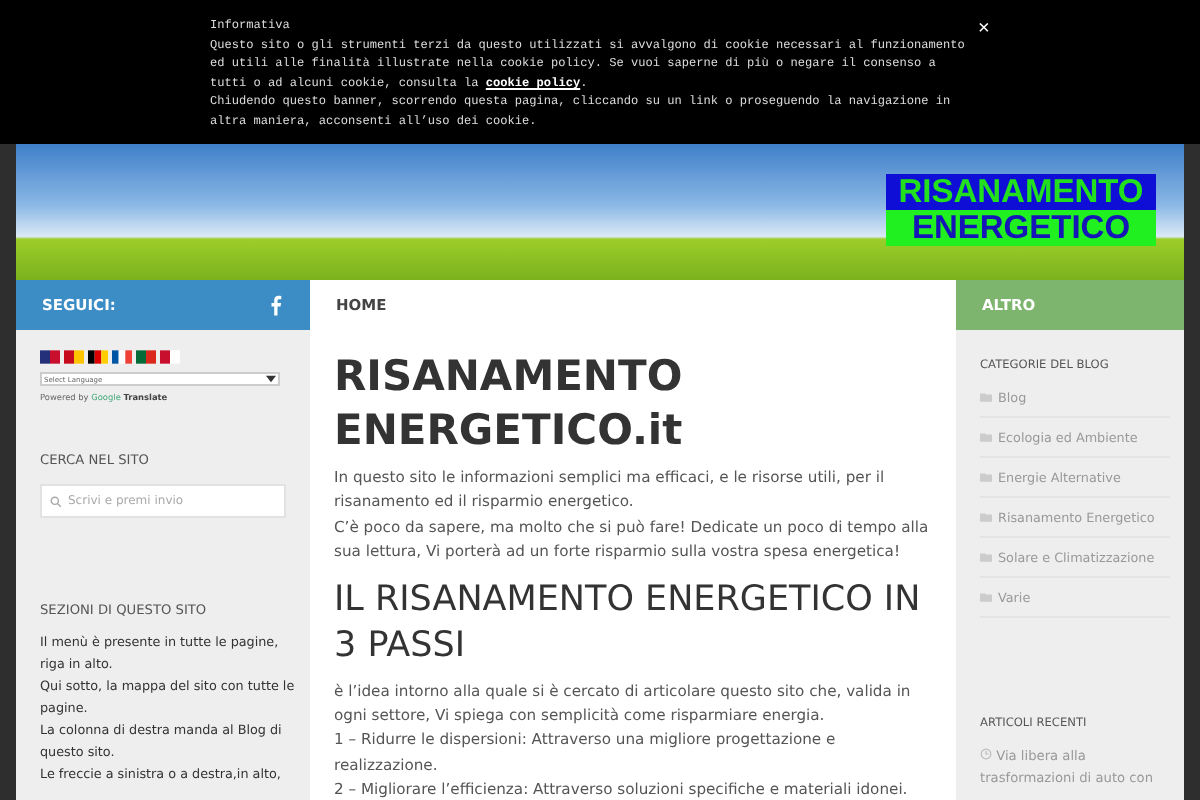  What do you see at coordinates (271, 379) in the screenshot?
I see `dropdown-icon` at bounding box center [271, 379].